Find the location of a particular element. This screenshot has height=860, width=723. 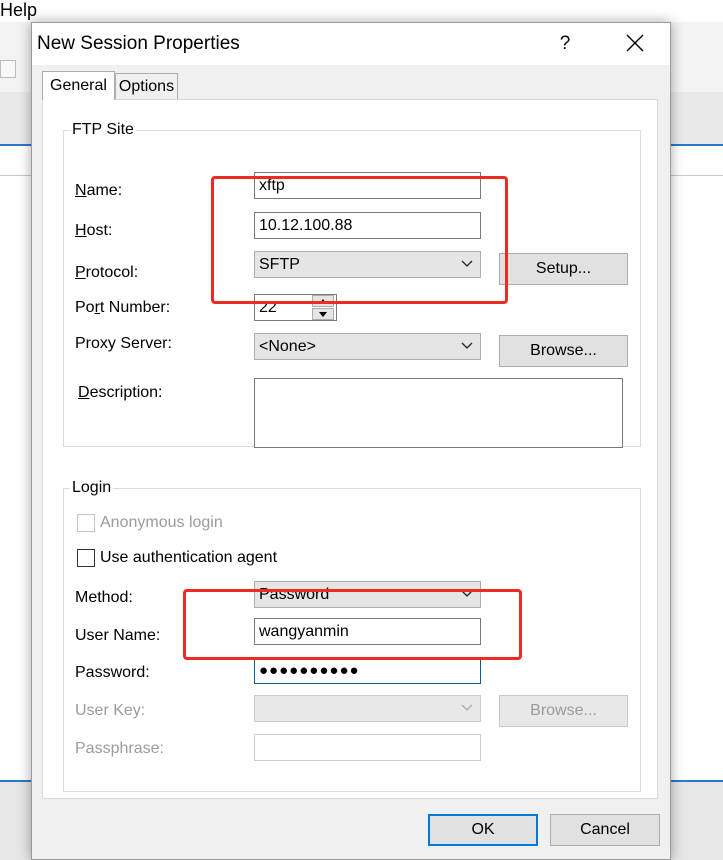

arrow-down-icon is located at coordinates (323, 314).